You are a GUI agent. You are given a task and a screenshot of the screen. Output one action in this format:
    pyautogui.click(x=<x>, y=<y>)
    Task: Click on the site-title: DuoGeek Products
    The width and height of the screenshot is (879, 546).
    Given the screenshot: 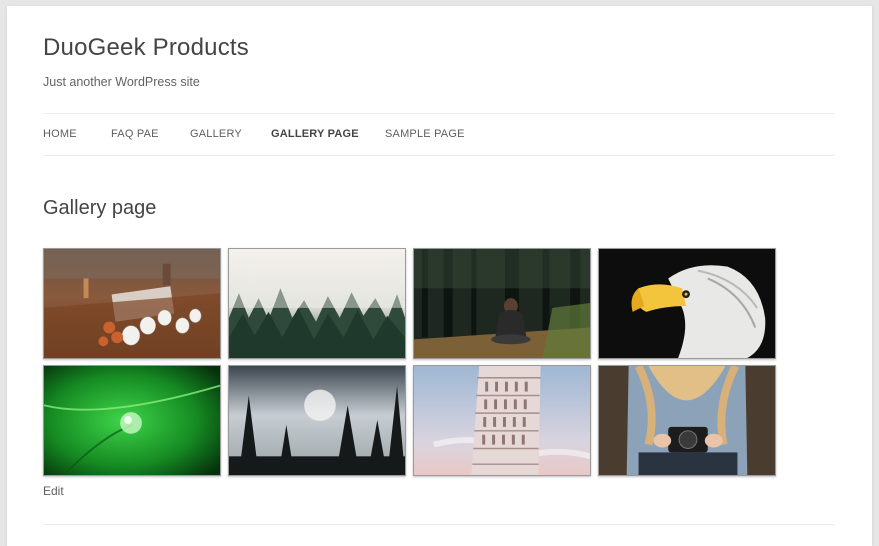 What is the action you would take?
    pyautogui.click(x=146, y=48)
    